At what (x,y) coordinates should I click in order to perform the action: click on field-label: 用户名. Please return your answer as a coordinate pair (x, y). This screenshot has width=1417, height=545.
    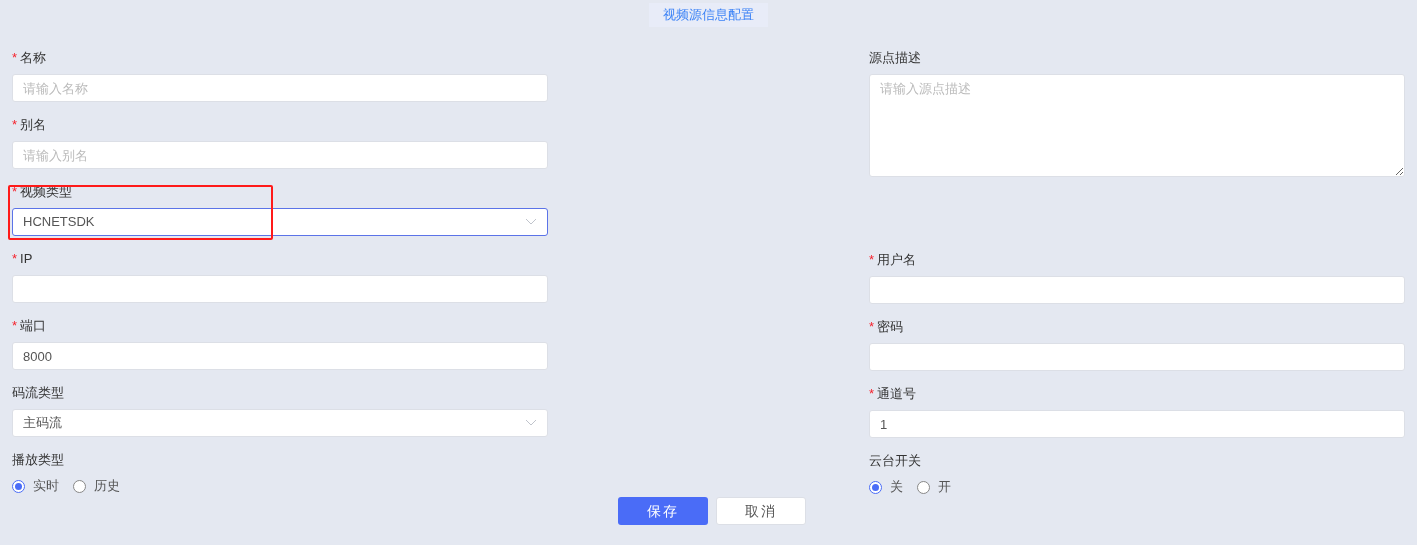
    Looking at the image, I should click on (897, 259).